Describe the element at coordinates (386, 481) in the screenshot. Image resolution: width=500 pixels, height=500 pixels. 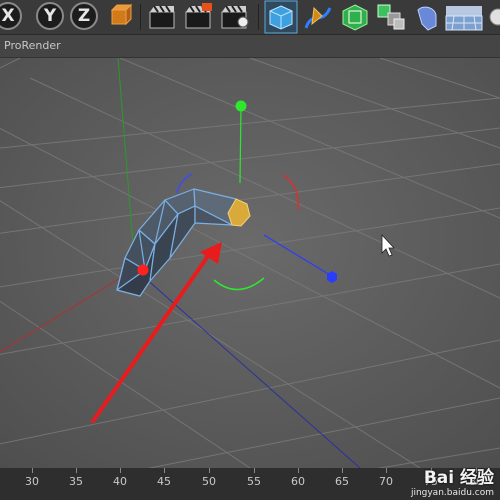
I see `timeline-tick-label: 70` at that location.